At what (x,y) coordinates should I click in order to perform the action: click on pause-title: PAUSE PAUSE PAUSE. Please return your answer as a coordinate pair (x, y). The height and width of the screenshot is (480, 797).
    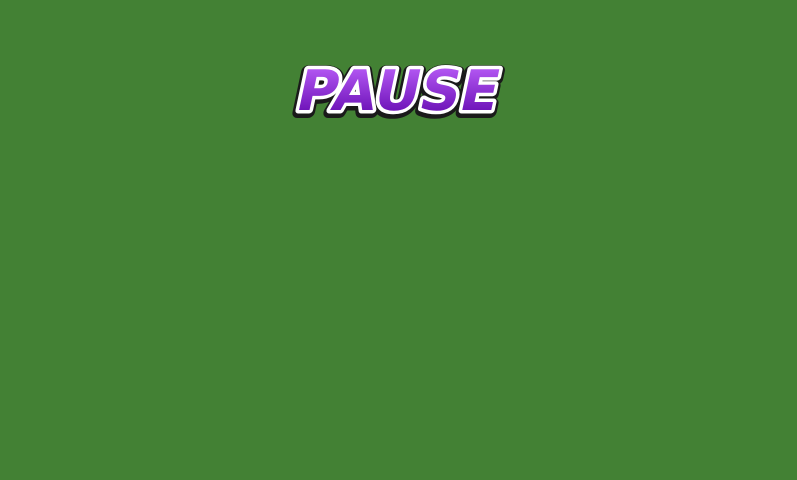
    Looking at the image, I should click on (397, 92).